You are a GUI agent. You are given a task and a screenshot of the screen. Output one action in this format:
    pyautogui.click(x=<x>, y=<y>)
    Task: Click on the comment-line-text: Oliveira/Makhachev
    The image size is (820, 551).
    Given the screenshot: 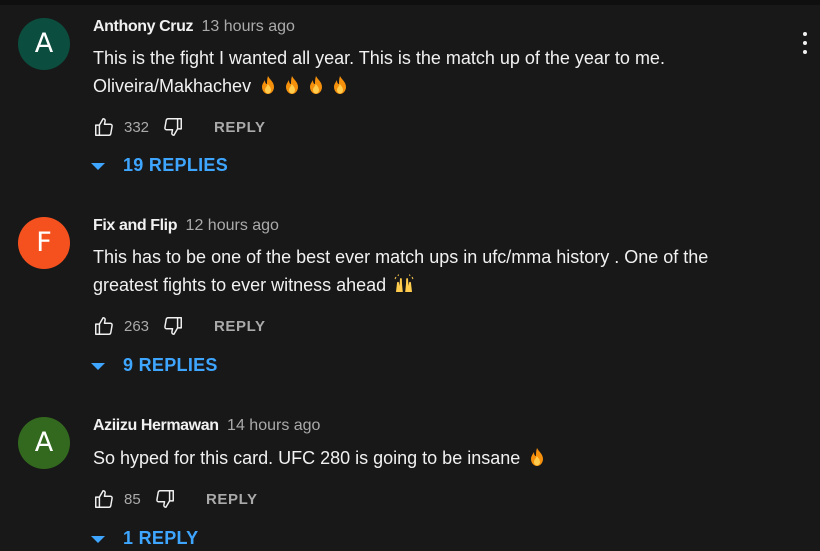 What is the action you would take?
    pyautogui.click(x=172, y=86)
    